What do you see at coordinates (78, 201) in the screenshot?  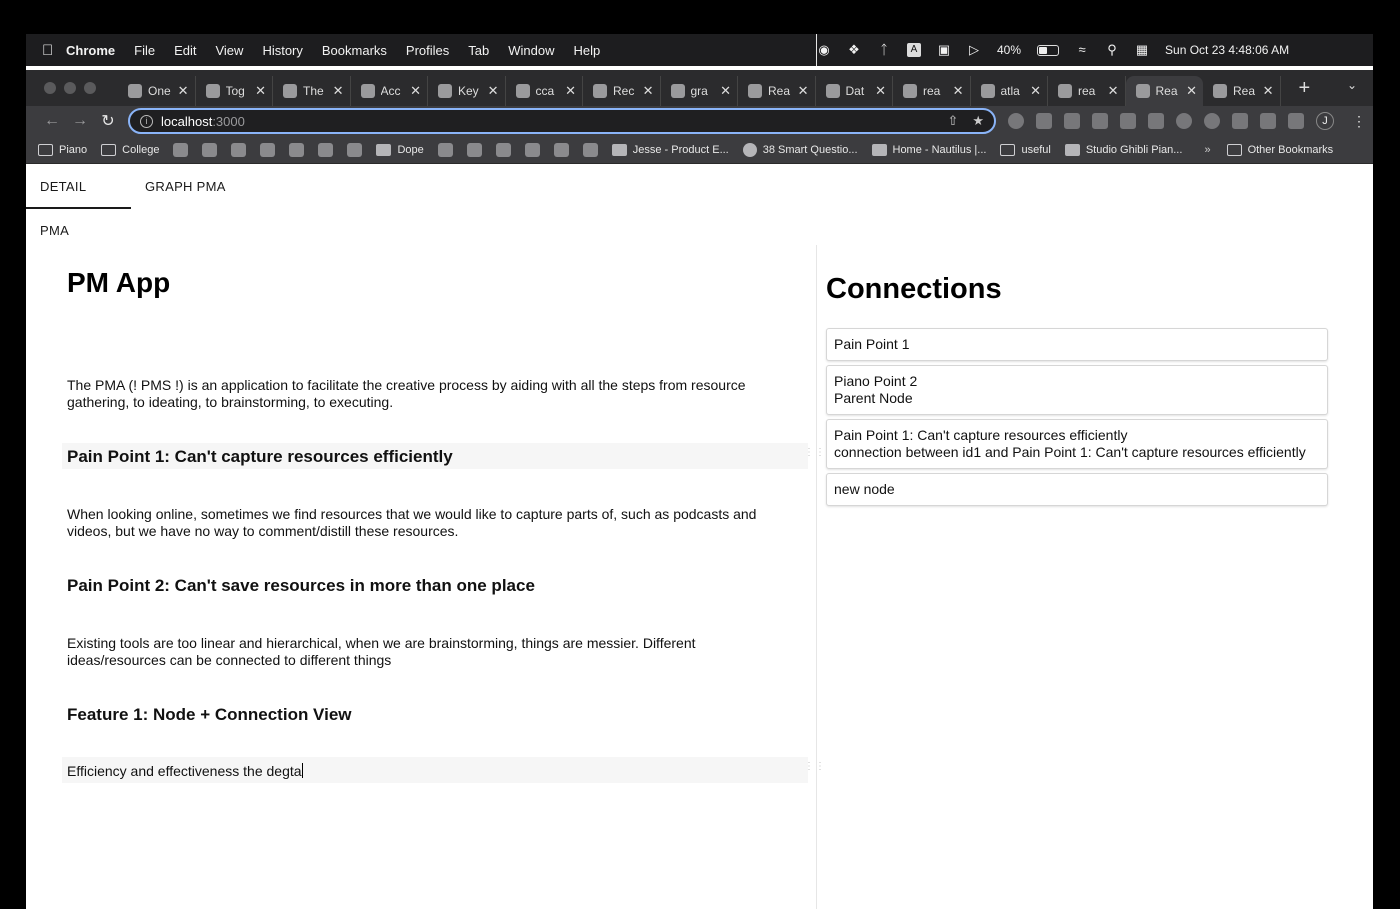 I see `tab-detail-pma: DETAIL PMA` at bounding box center [78, 201].